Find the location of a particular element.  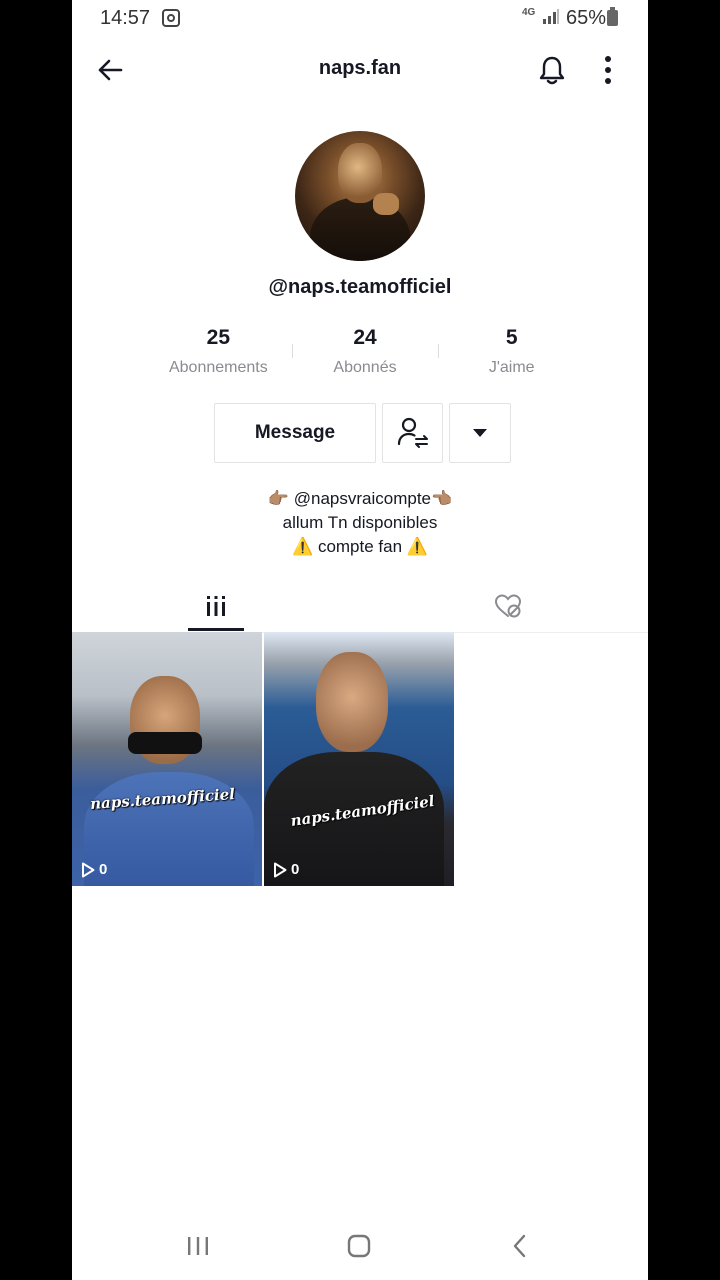

more-vertical-icon is located at coordinates (608, 70).